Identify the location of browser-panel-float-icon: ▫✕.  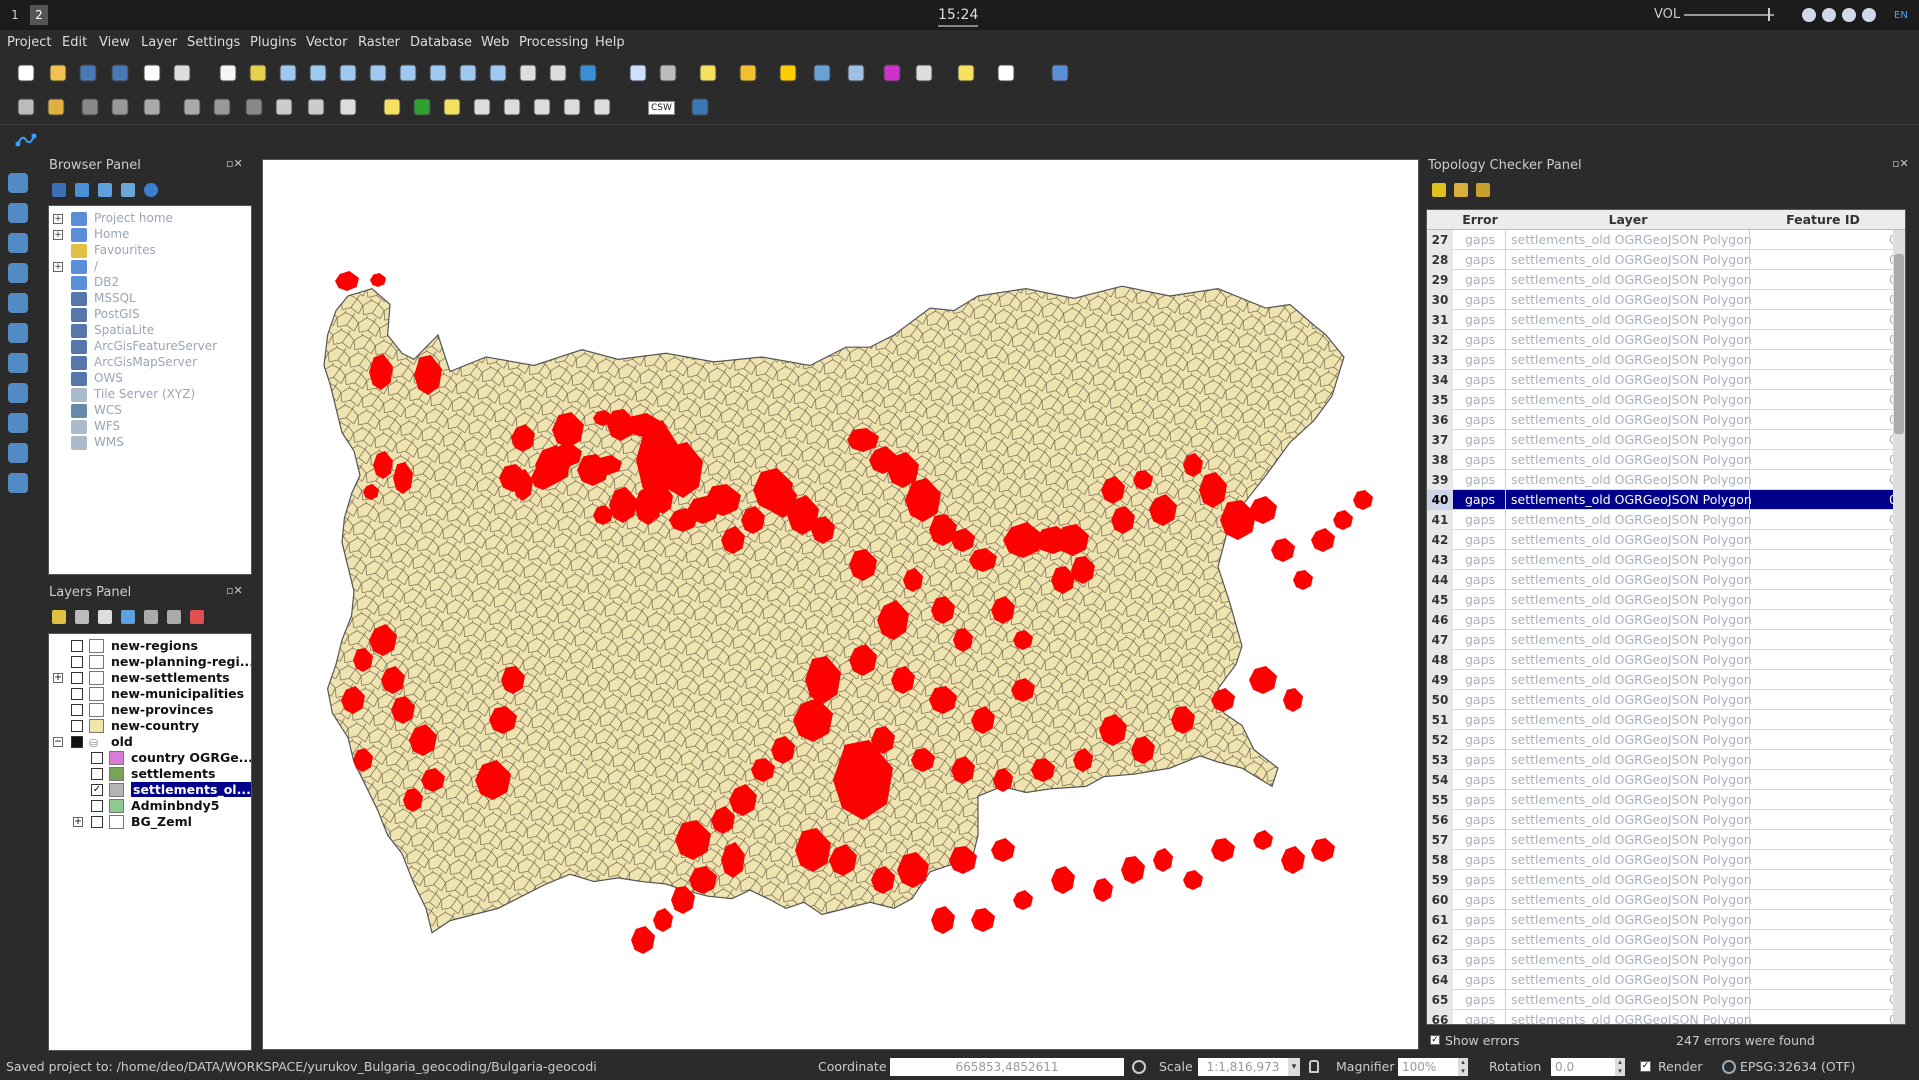
(234, 163).